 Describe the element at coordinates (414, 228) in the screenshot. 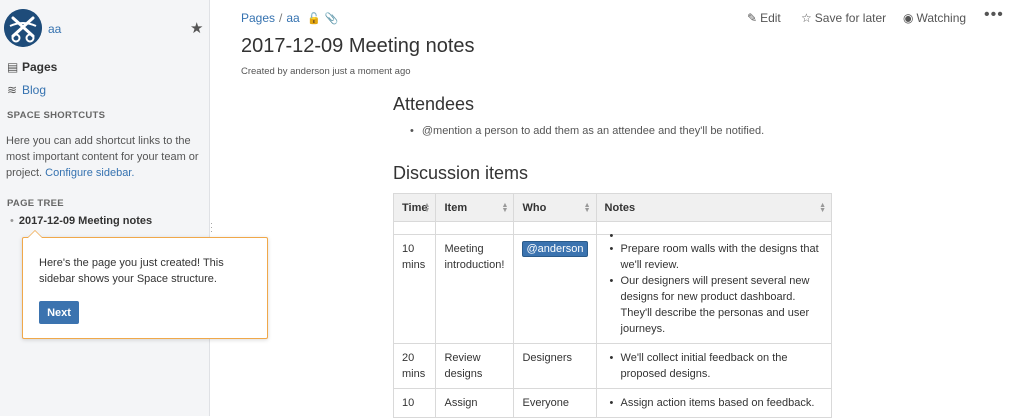

I see `time-cell` at that location.